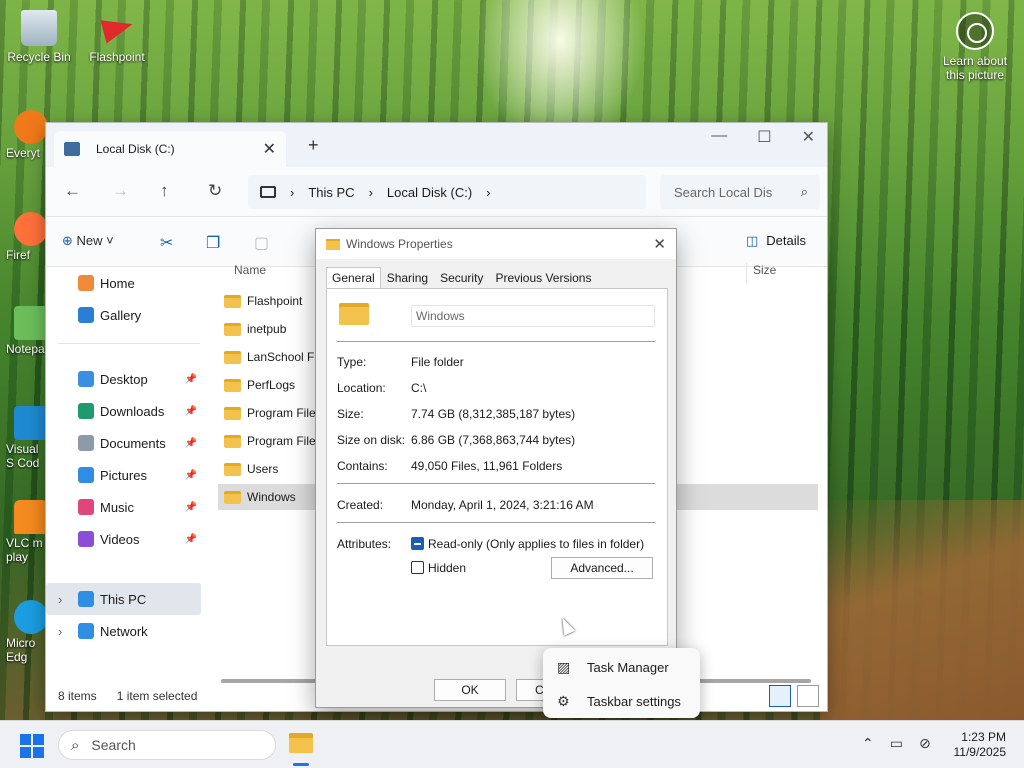 The image size is (1024, 768). I want to click on notepad-desktop-icon: Notepa, so click(24, 331).